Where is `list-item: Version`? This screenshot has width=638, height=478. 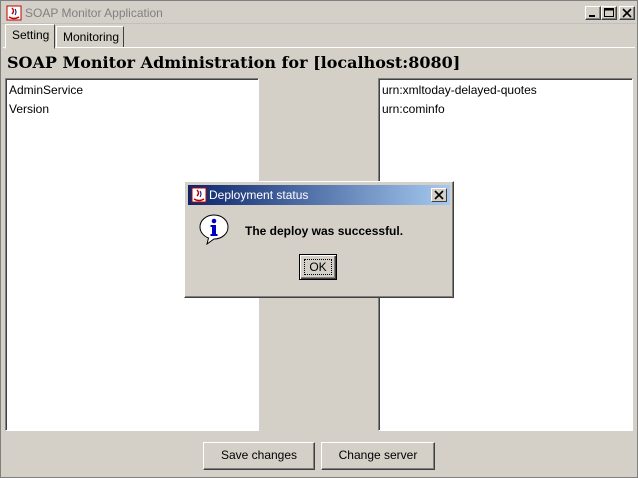
list-item: Version is located at coordinates (132, 109).